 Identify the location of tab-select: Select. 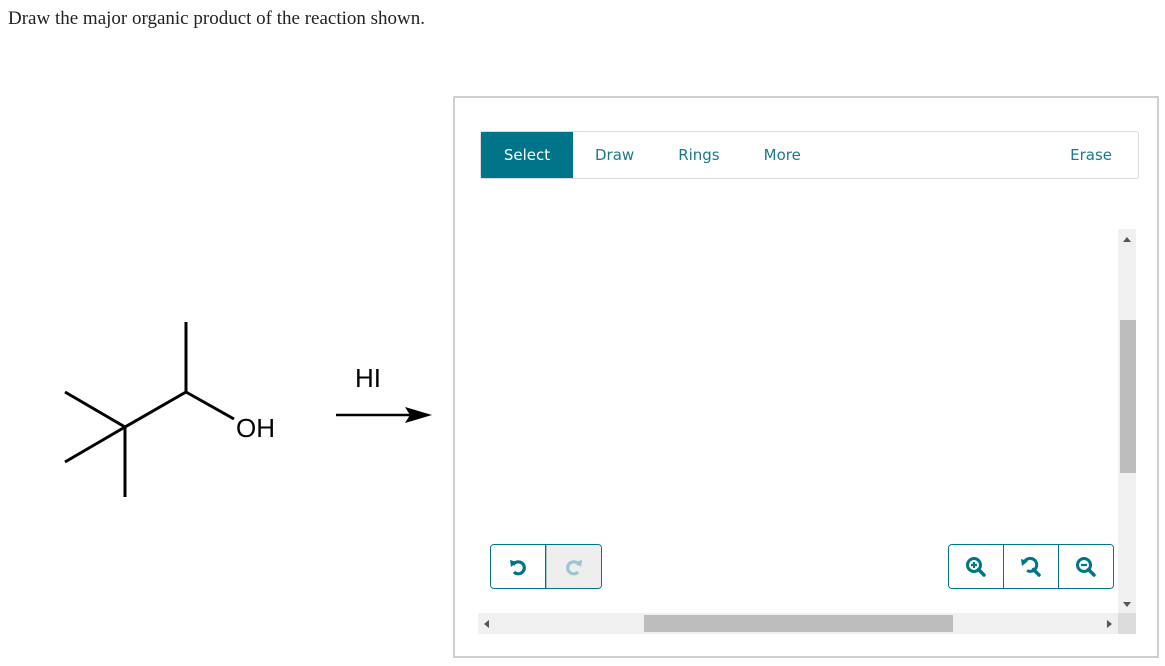
(527, 155).